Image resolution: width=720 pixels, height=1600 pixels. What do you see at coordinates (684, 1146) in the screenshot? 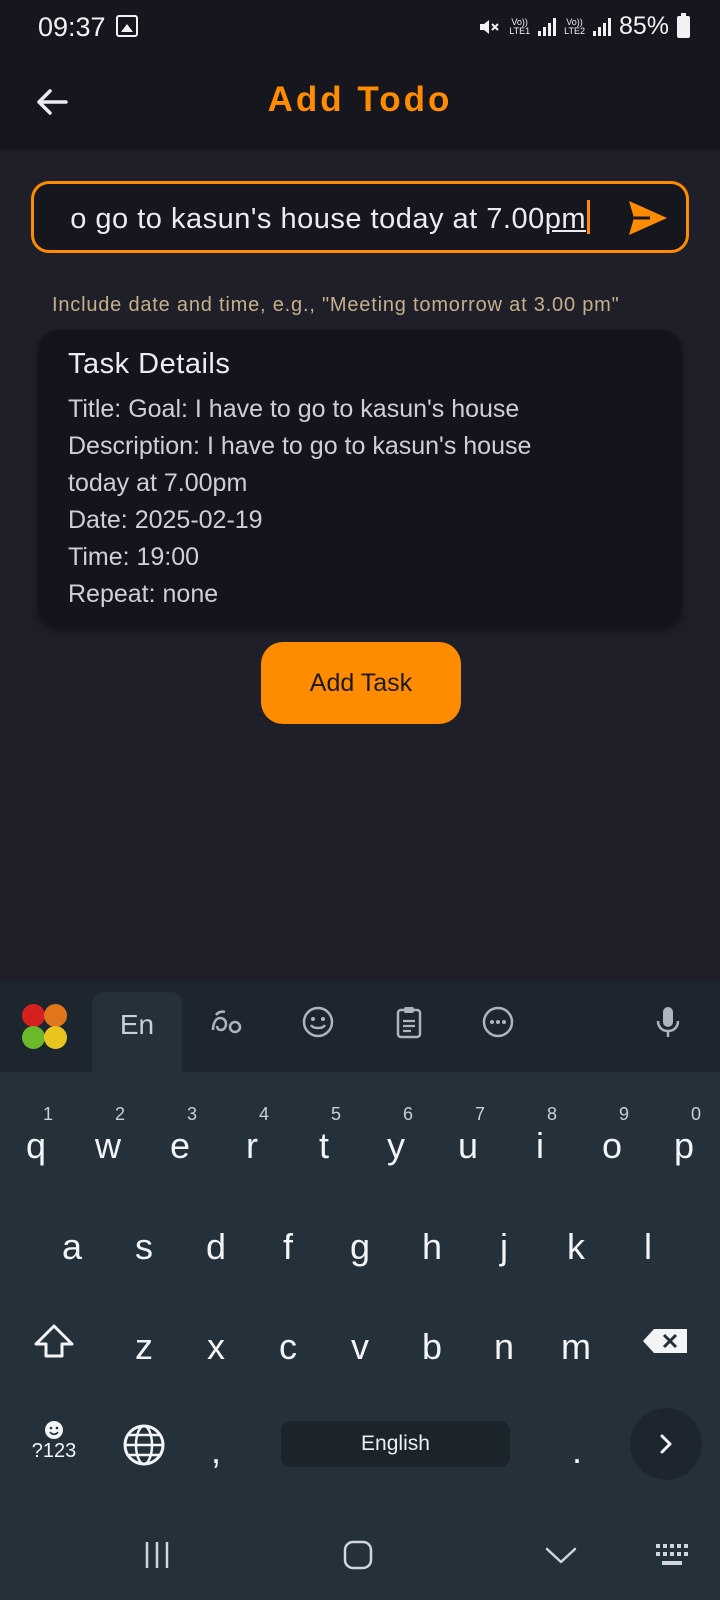
I see `key-p: p` at bounding box center [684, 1146].